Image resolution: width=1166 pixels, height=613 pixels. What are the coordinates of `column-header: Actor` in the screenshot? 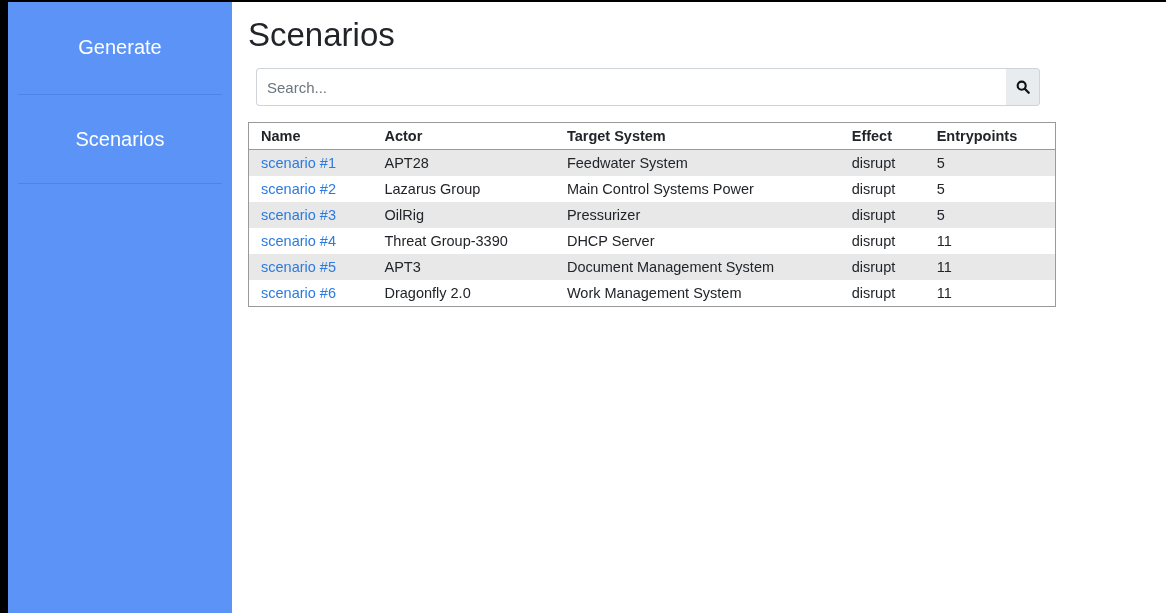 It's located at (463, 136).